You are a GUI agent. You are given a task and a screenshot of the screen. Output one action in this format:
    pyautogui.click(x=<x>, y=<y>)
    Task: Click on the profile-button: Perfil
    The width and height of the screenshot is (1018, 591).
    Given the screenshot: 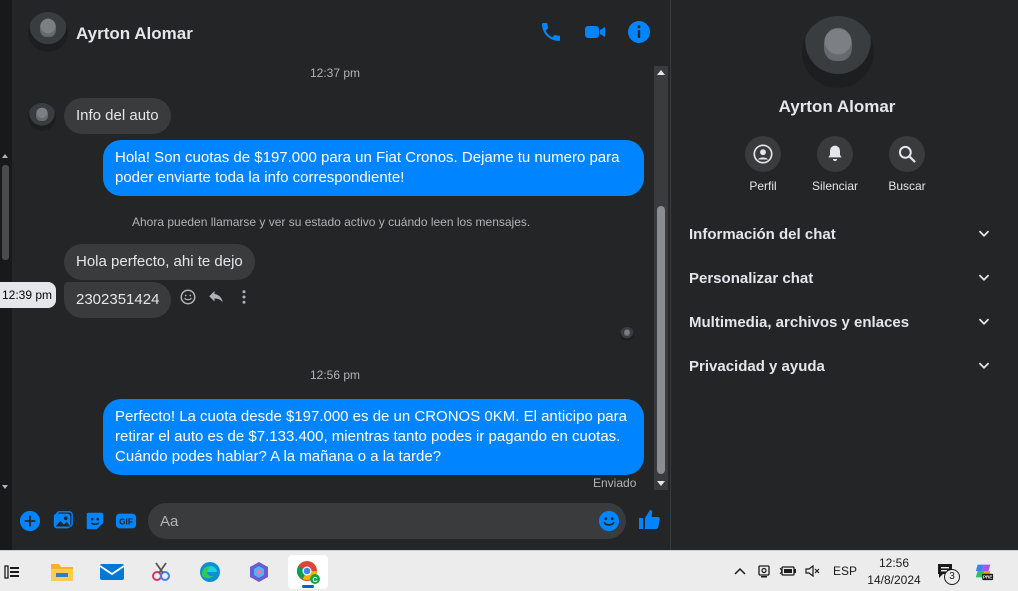 What is the action you would take?
    pyautogui.click(x=763, y=164)
    